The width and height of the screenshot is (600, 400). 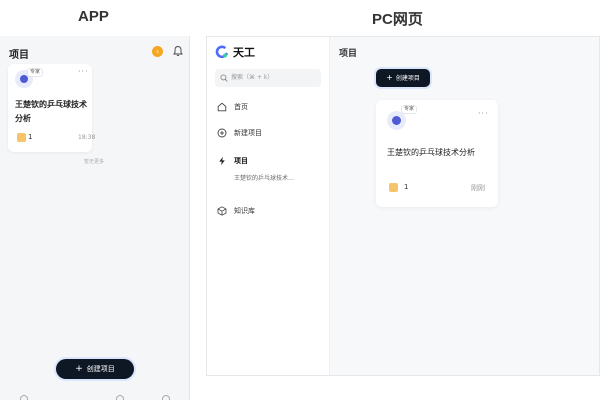 I want to click on tab-profile-icon, so click(x=166, y=397).